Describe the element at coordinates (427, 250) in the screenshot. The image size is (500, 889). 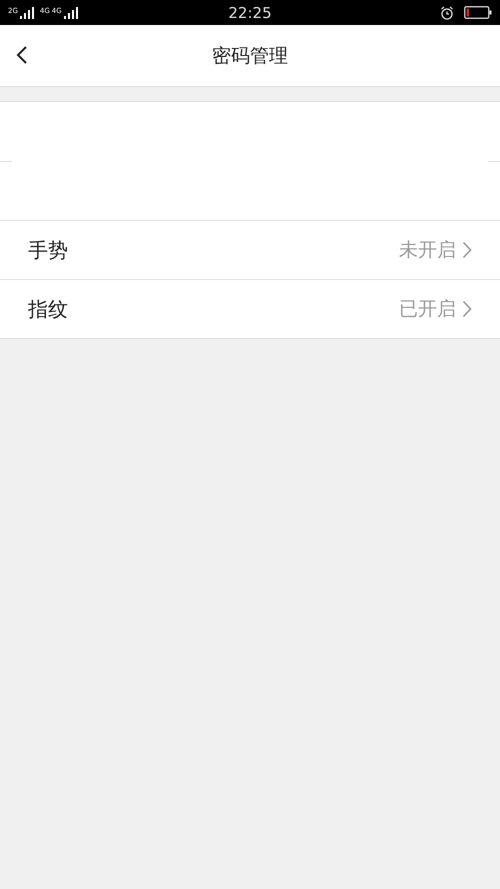
I see `setting-status: 未开启` at that location.